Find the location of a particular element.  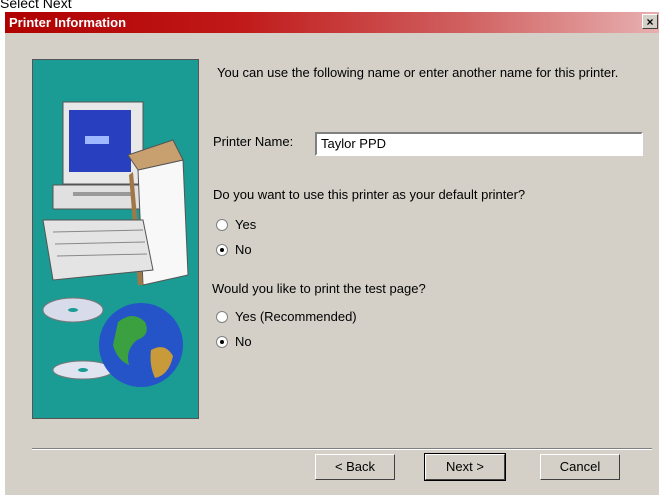

cancel-button: Cancel is located at coordinates (580, 467).